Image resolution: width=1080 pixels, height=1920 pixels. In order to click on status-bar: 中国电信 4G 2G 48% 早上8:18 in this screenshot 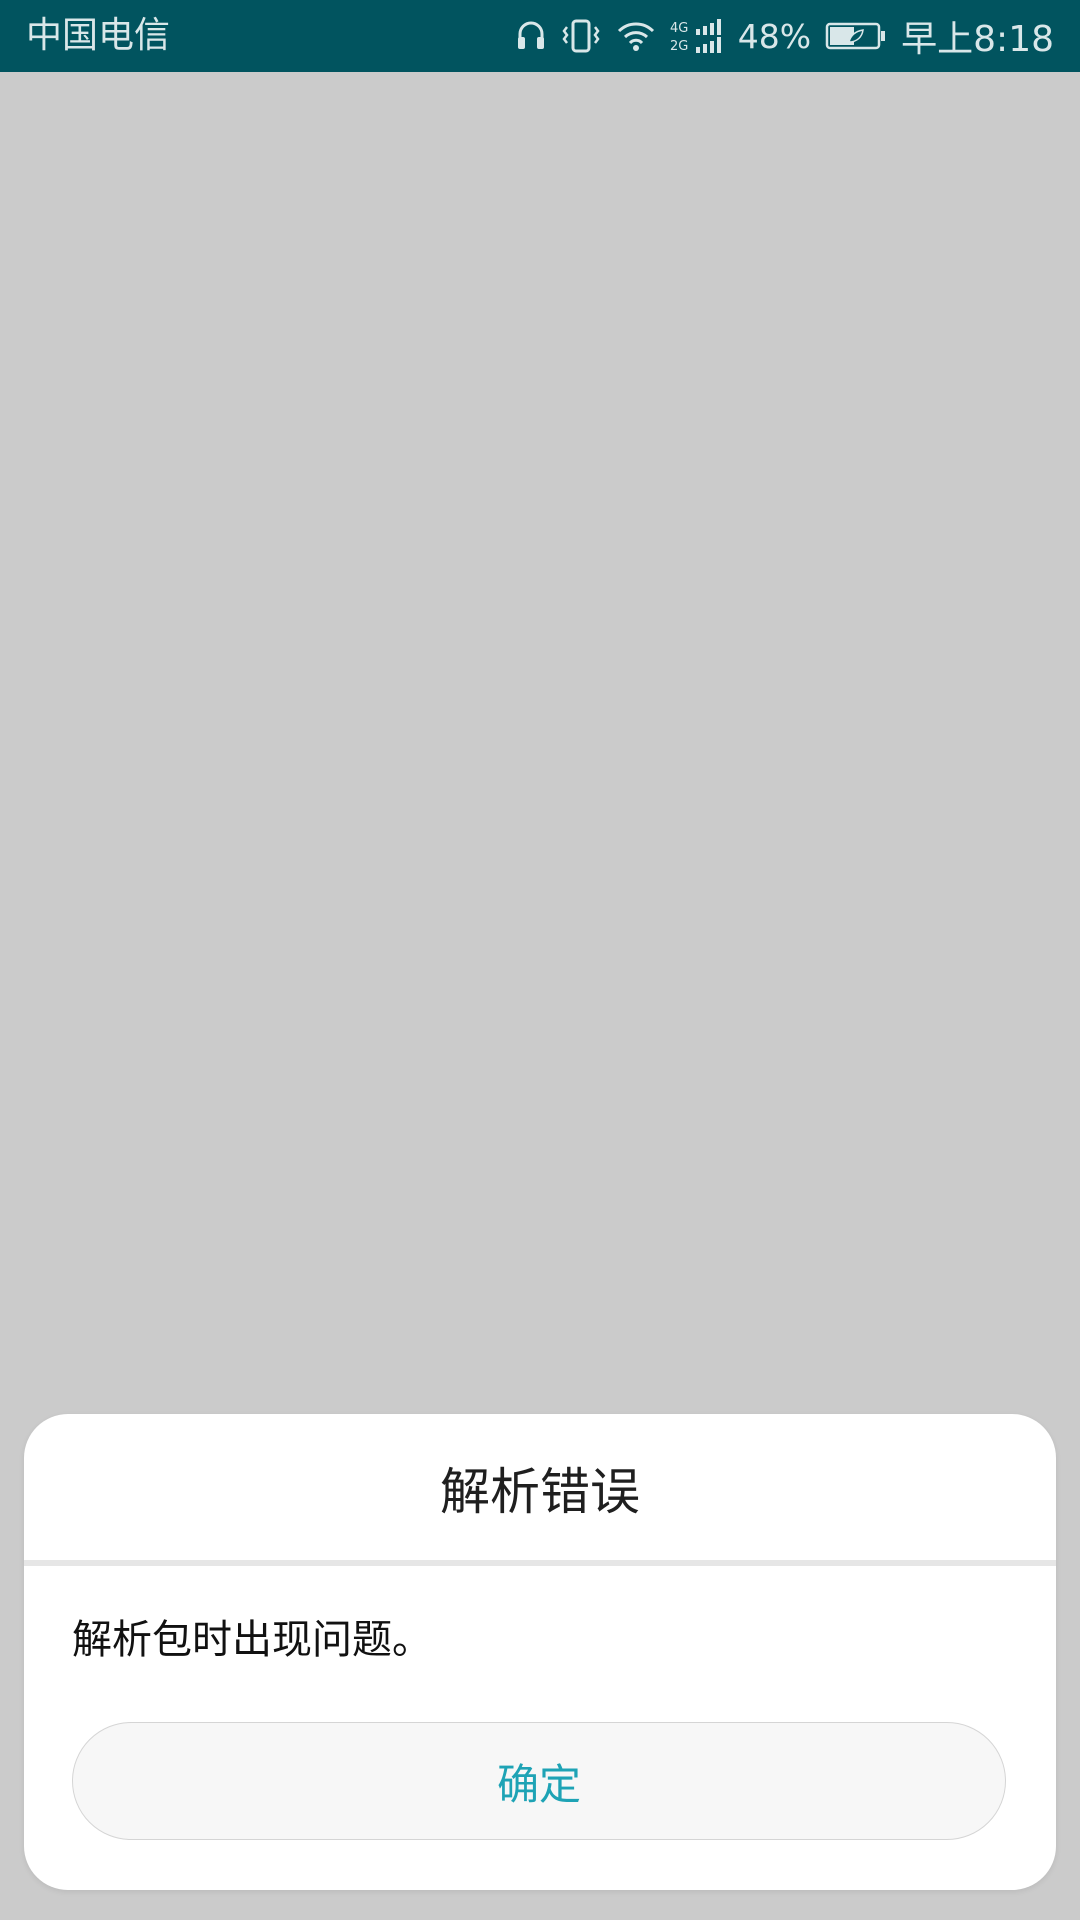, I will do `click(540, 36)`.